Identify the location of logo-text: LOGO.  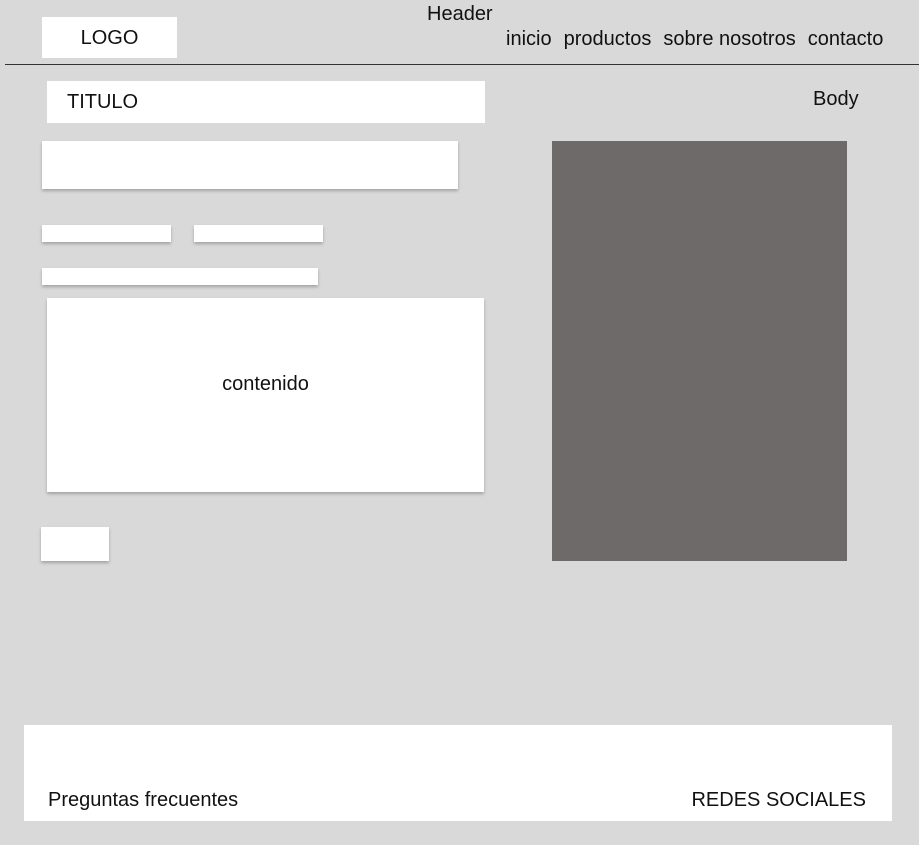
(109, 37).